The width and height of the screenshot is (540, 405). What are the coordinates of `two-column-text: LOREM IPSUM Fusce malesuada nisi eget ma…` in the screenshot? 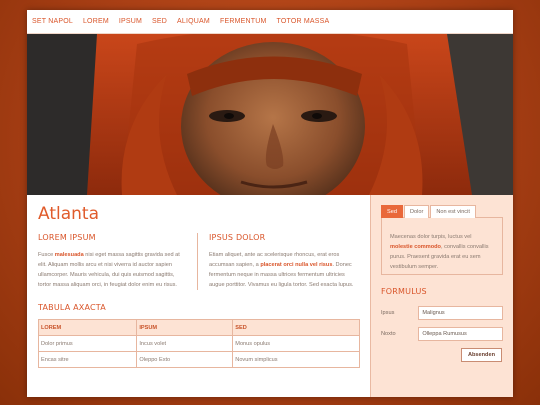 It's located at (198, 261).